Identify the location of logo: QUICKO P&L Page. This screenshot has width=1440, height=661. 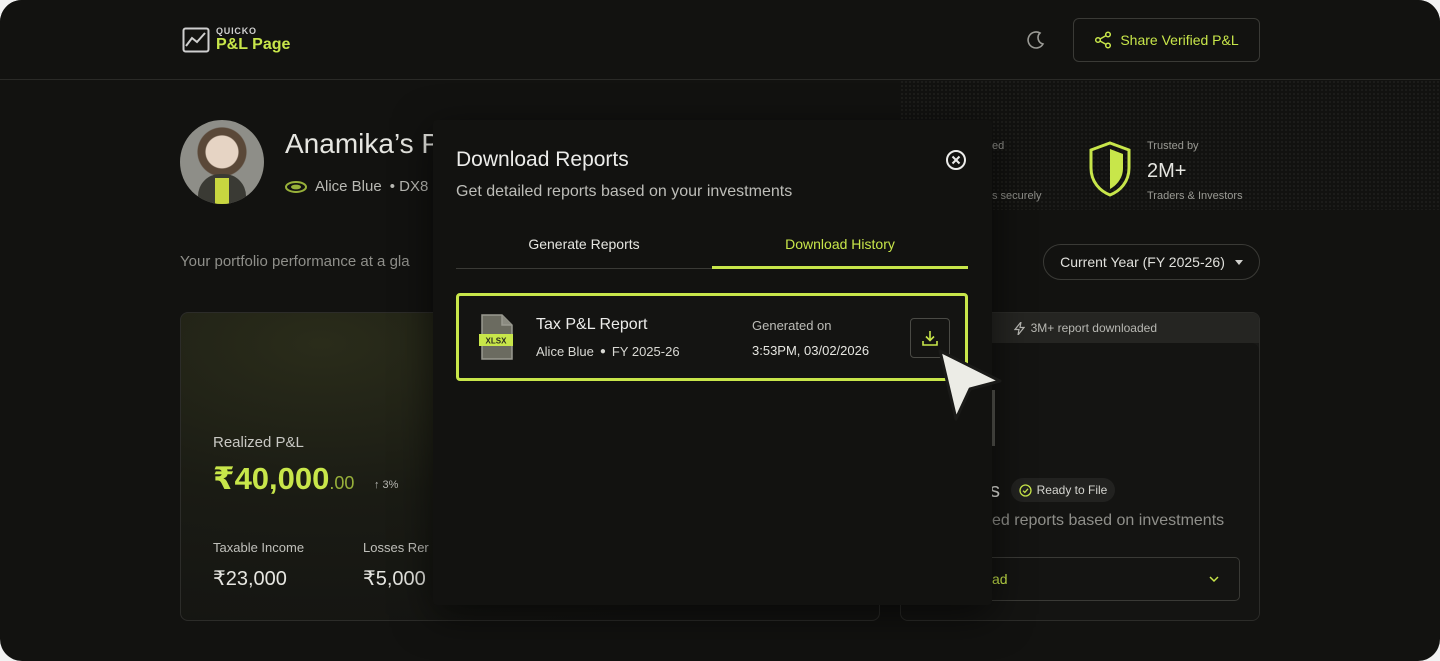
(236, 40).